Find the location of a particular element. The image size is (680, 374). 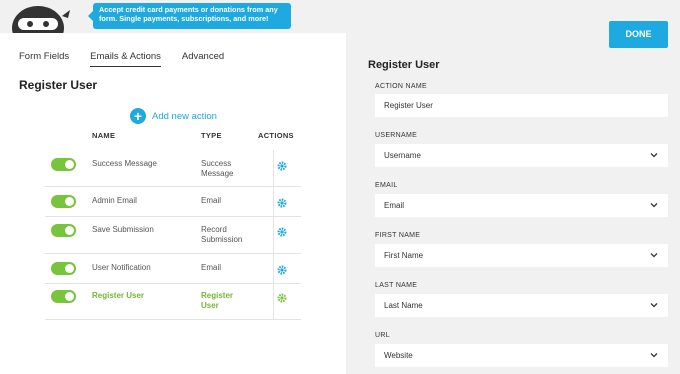

tab-emails-actions: Emails & Actions is located at coordinates (125, 59).